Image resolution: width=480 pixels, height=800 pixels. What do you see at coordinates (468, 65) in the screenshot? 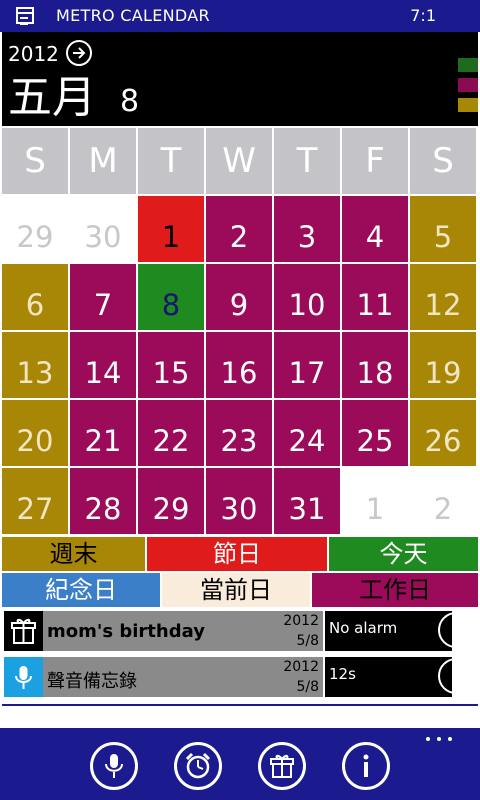
I see `legend-swatch-today` at bounding box center [468, 65].